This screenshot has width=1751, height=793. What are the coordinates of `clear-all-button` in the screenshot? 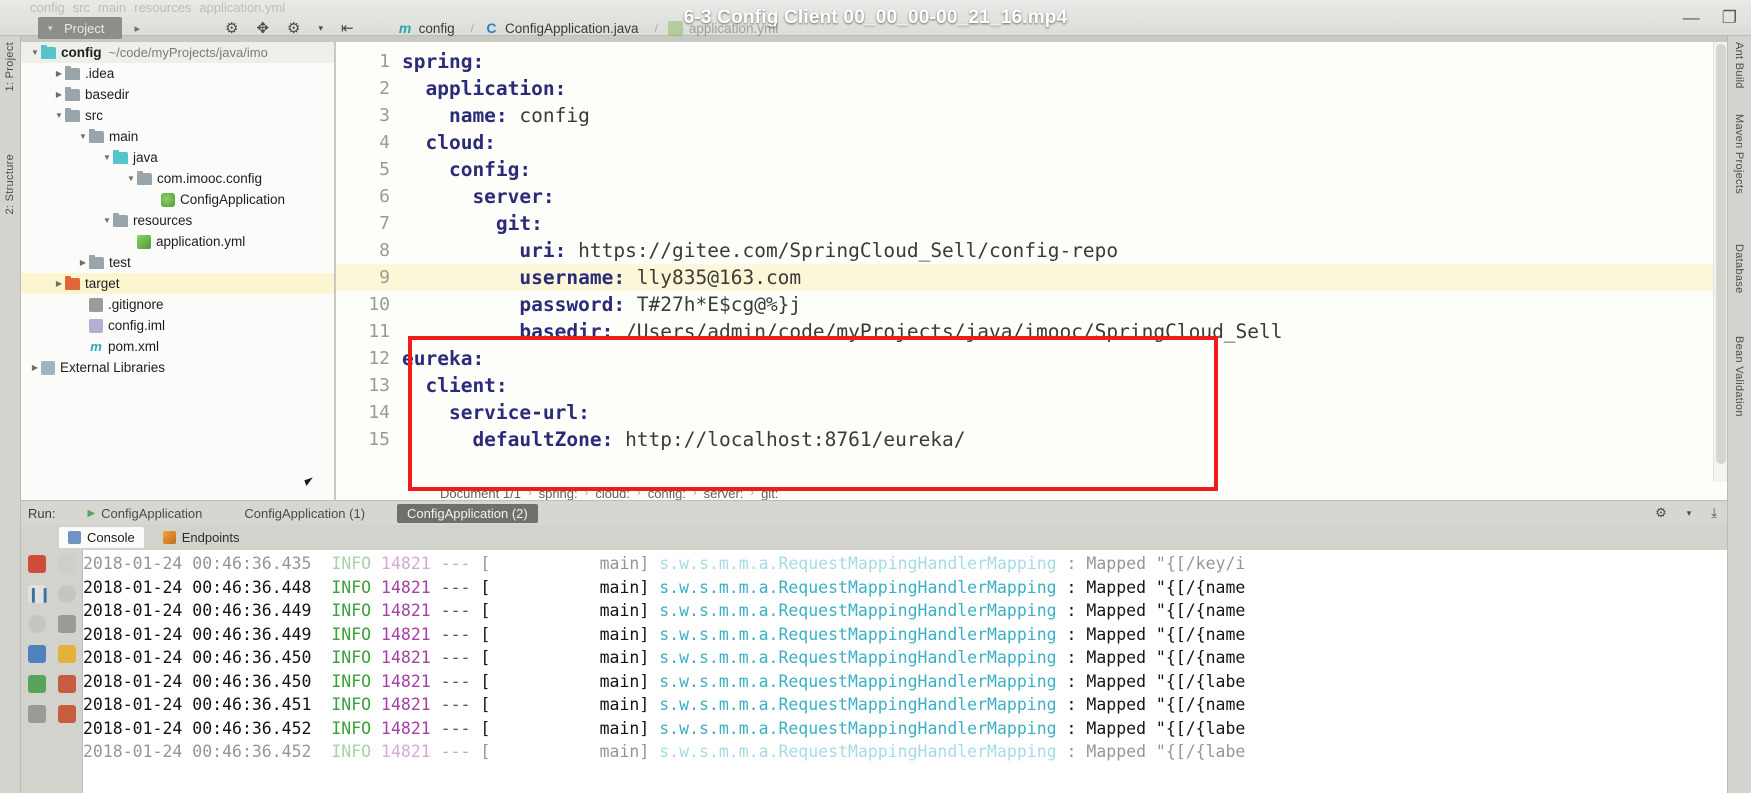 It's located at (66, 684).